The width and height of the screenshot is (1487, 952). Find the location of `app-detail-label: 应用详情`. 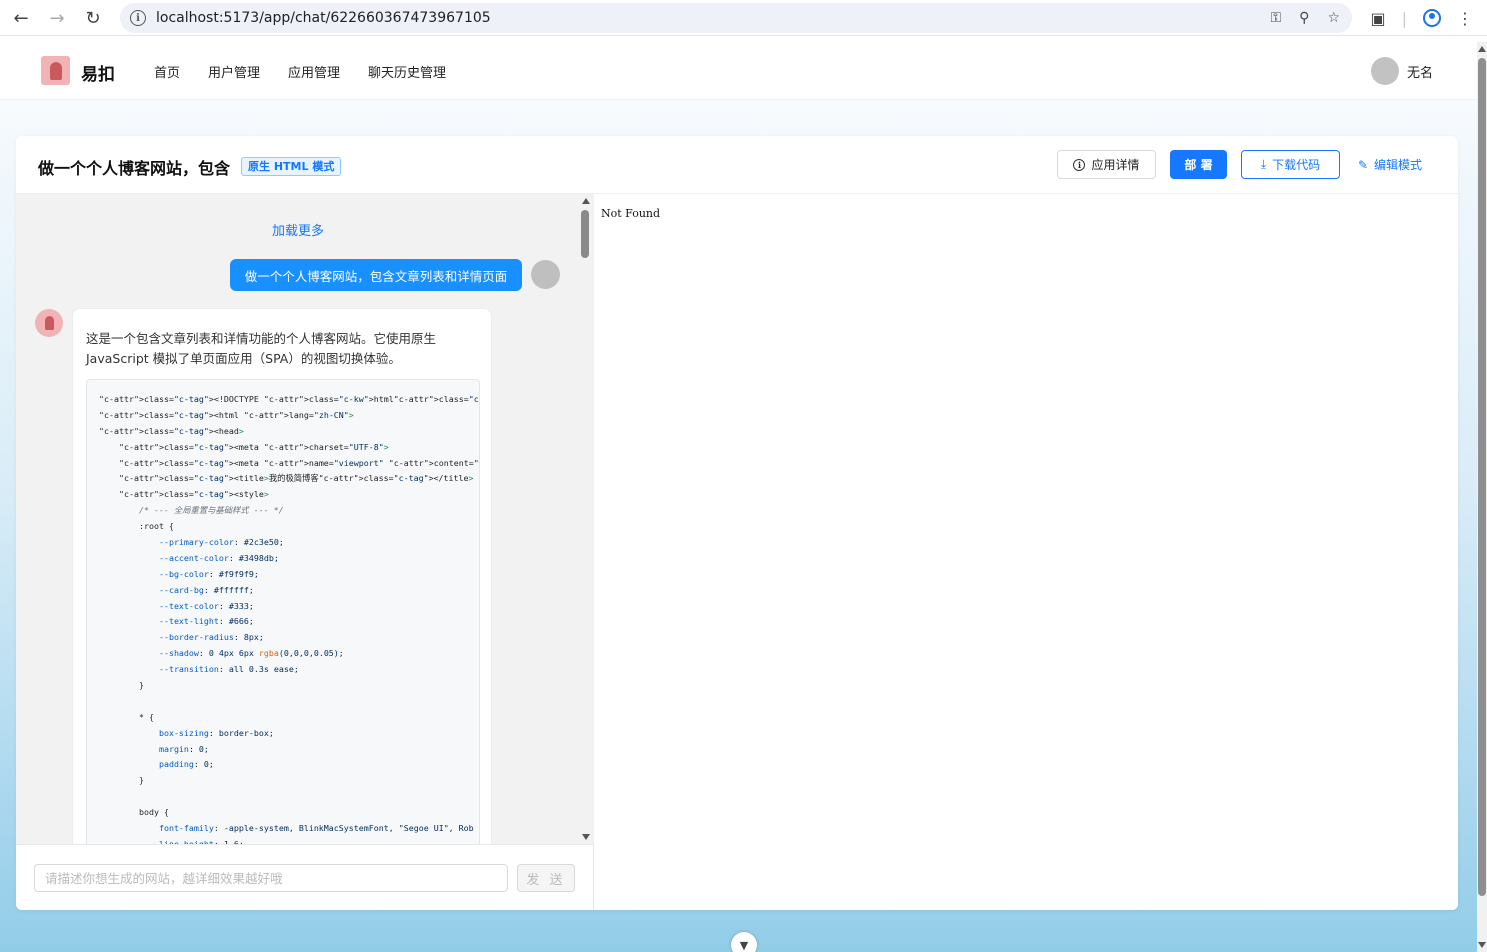

app-detail-label: 应用详情 is located at coordinates (1115, 165).